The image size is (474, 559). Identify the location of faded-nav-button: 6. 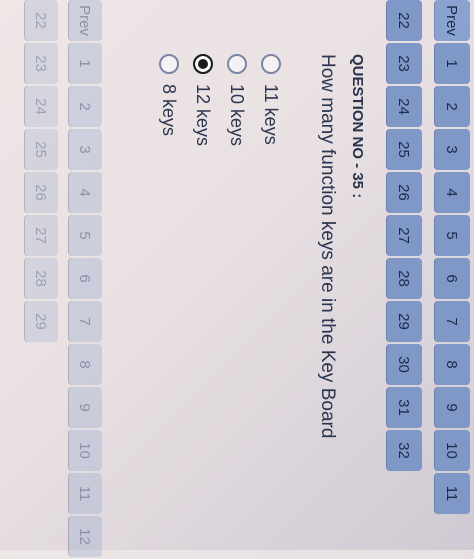
(85, 278).